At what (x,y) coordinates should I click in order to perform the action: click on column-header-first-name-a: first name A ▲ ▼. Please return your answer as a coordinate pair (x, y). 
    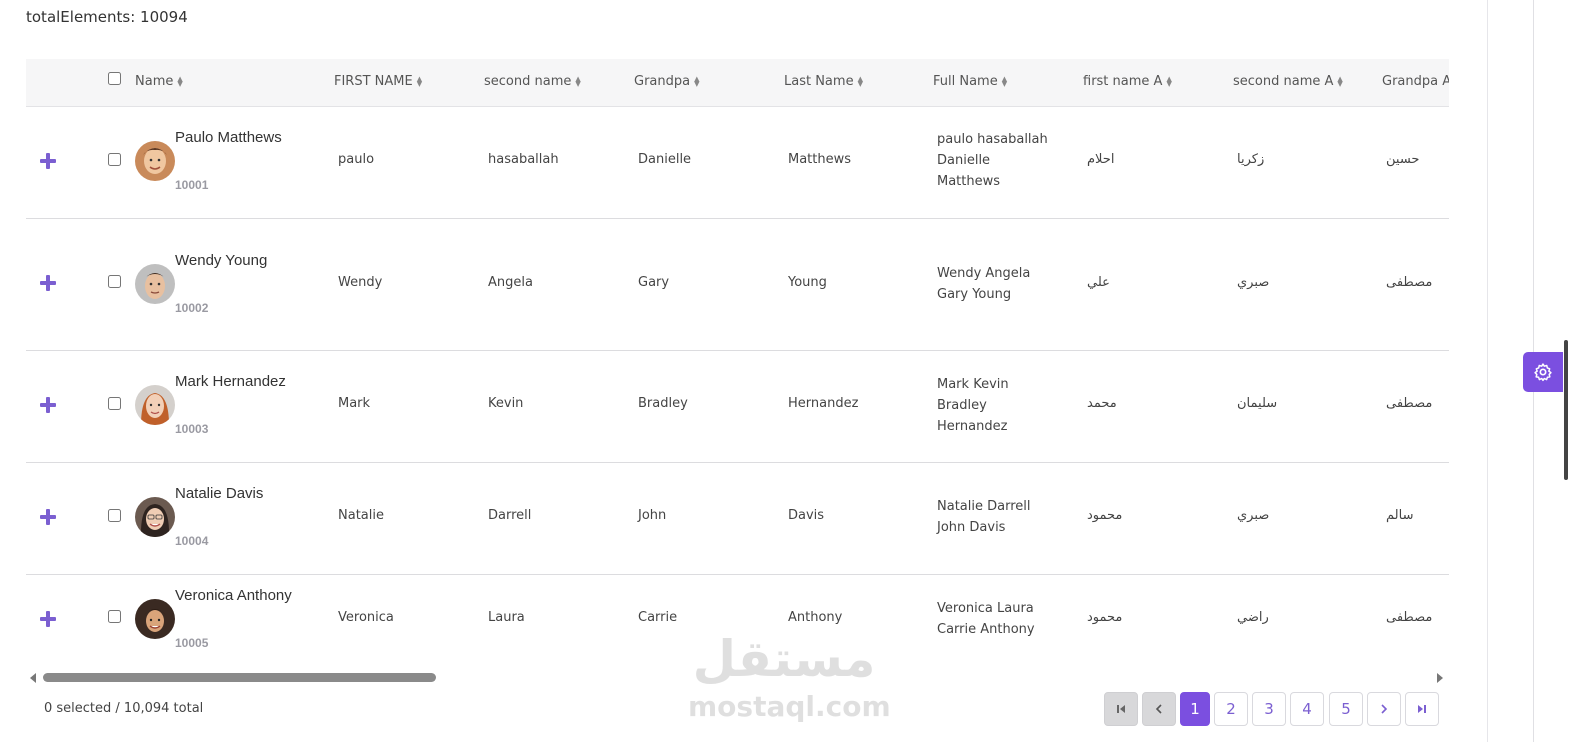
    Looking at the image, I should click on (1127, 81).